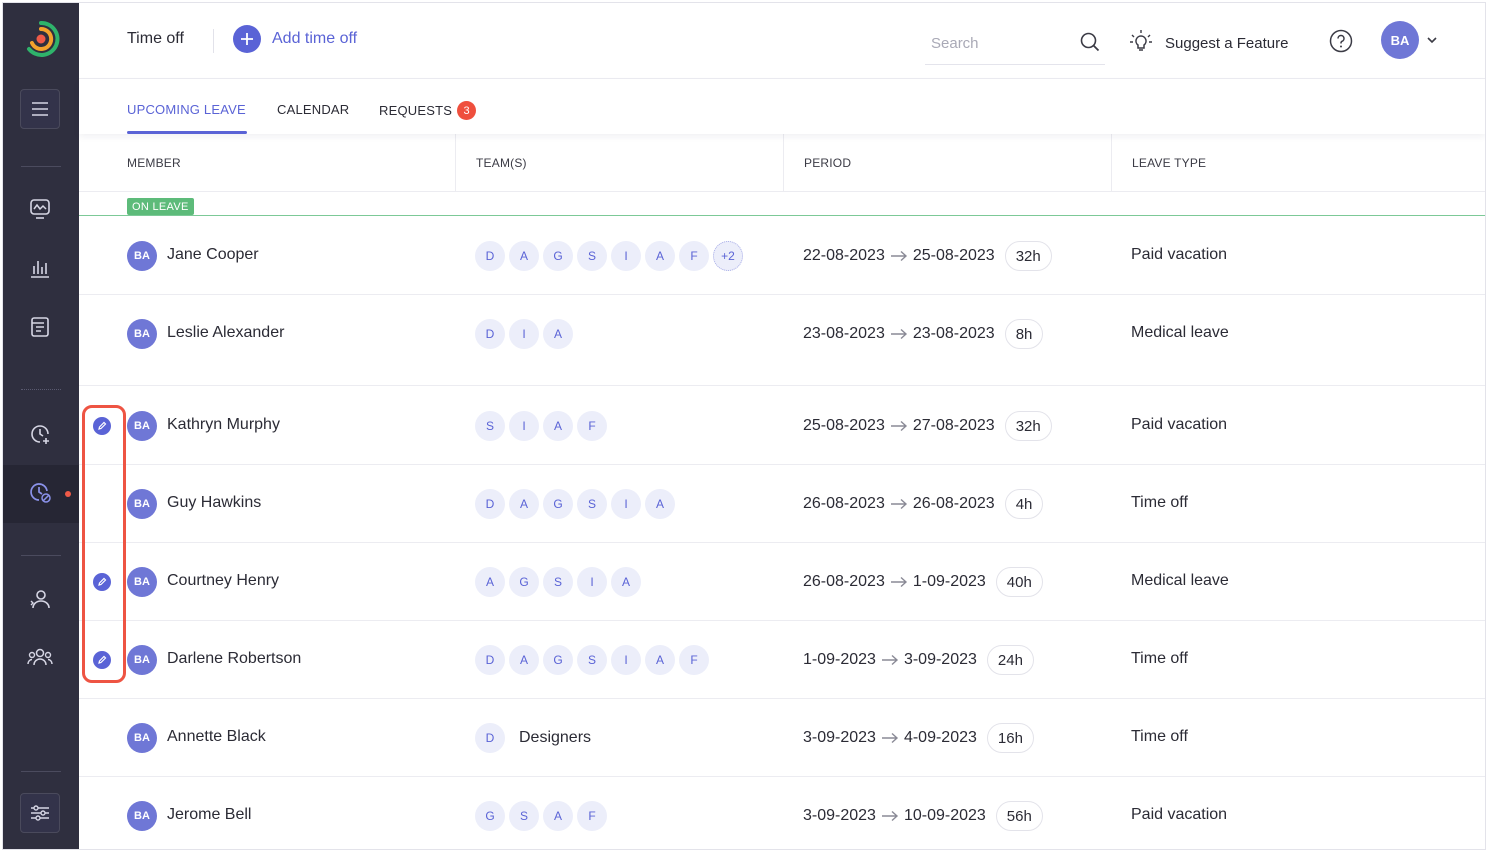 The height and width of the screenshot is (852, 1488). Describe the element at coordinates (1001, 43) in the screenshot. I see `search-input` at that location.